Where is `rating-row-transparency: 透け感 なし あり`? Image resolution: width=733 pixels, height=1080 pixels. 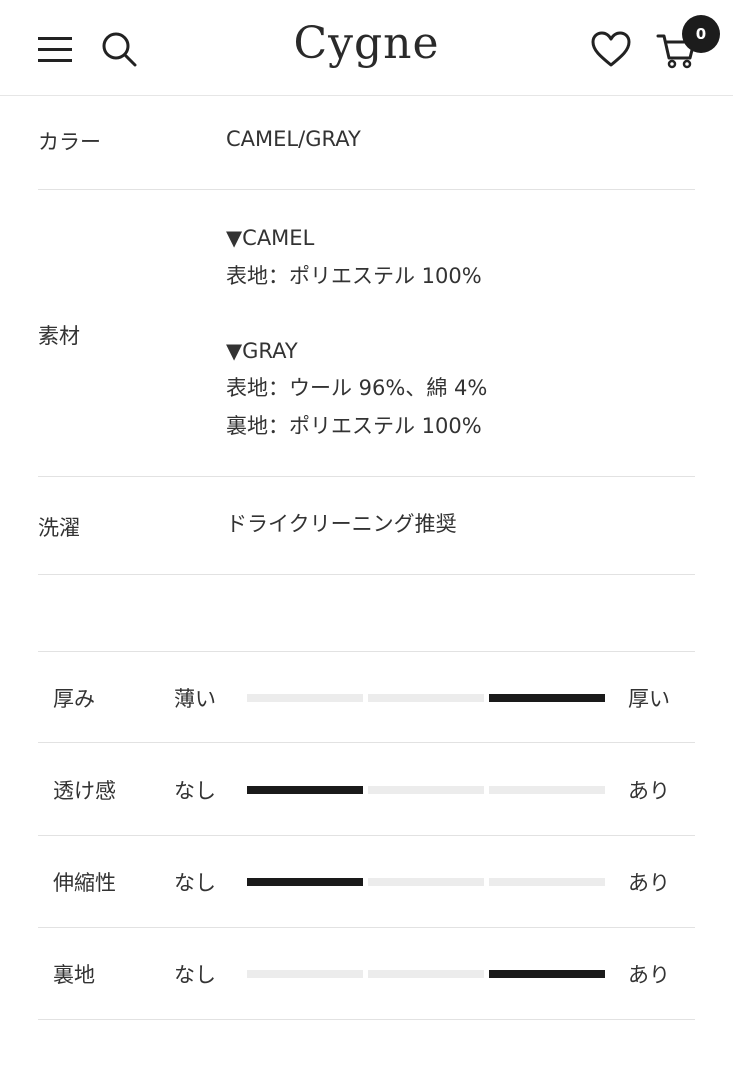 rating-row-transparency: 透け感 なし あり is located at coordinates (366, 790).